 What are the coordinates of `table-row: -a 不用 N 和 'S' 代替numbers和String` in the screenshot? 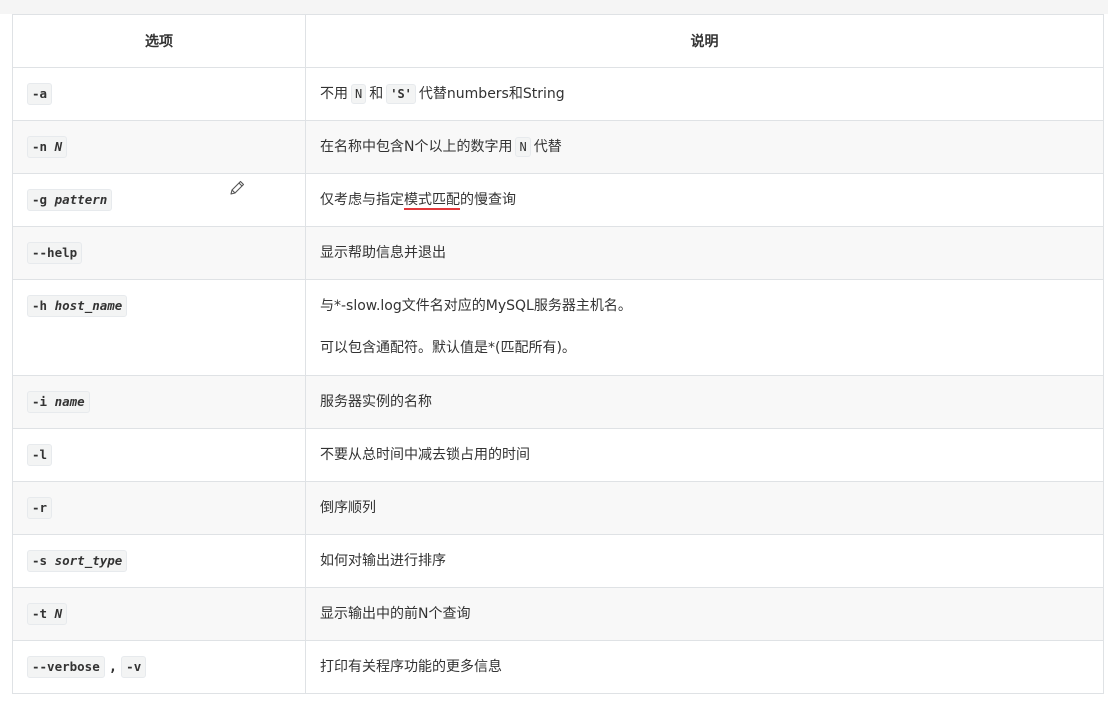 It's located at (558, 94).